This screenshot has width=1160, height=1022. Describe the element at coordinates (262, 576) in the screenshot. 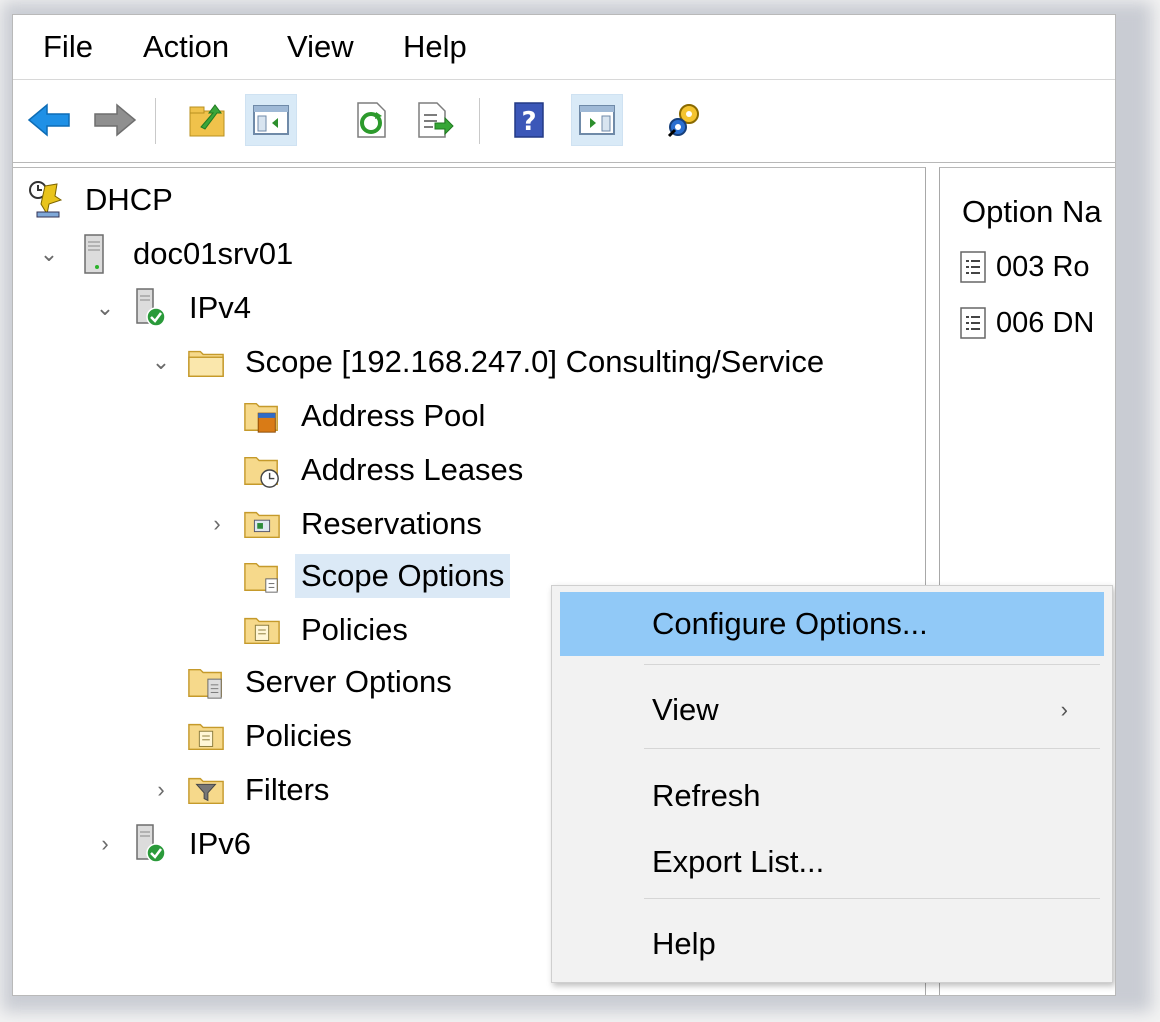

I see `scope-options-icon` at that location.